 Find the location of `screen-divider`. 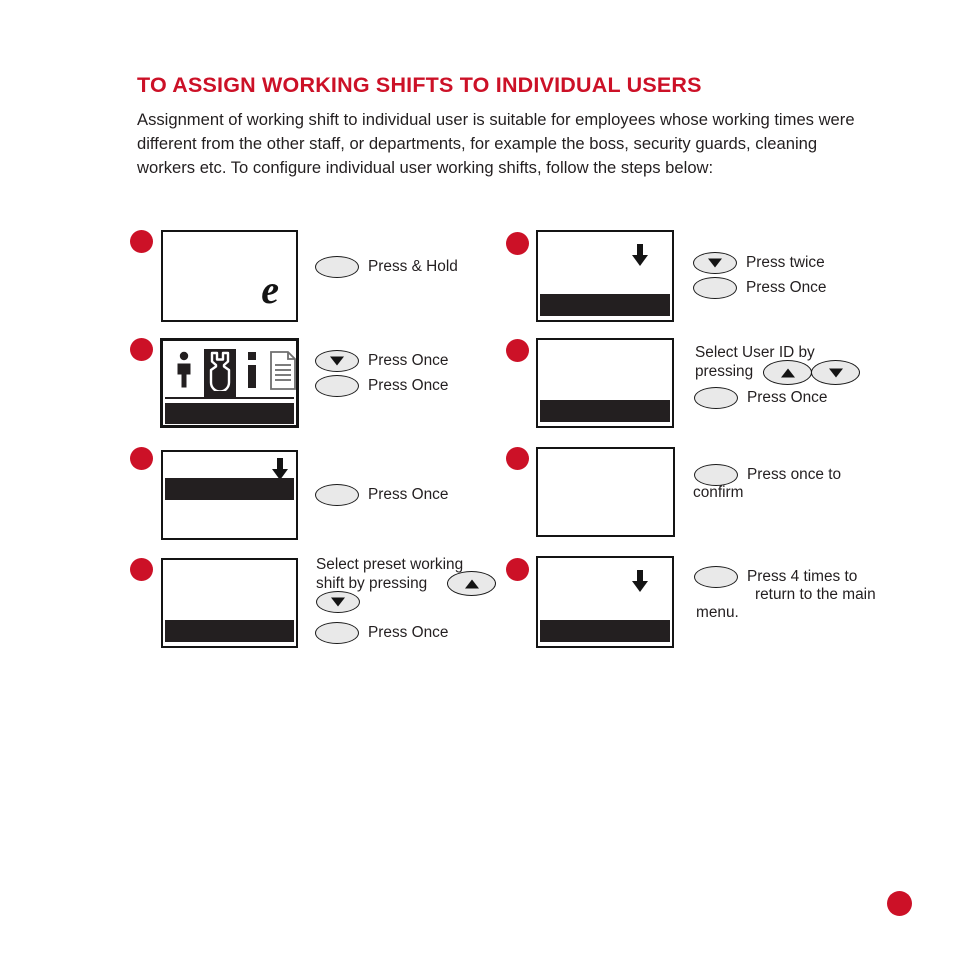

screen-divider is located at coordinates (229, 398).